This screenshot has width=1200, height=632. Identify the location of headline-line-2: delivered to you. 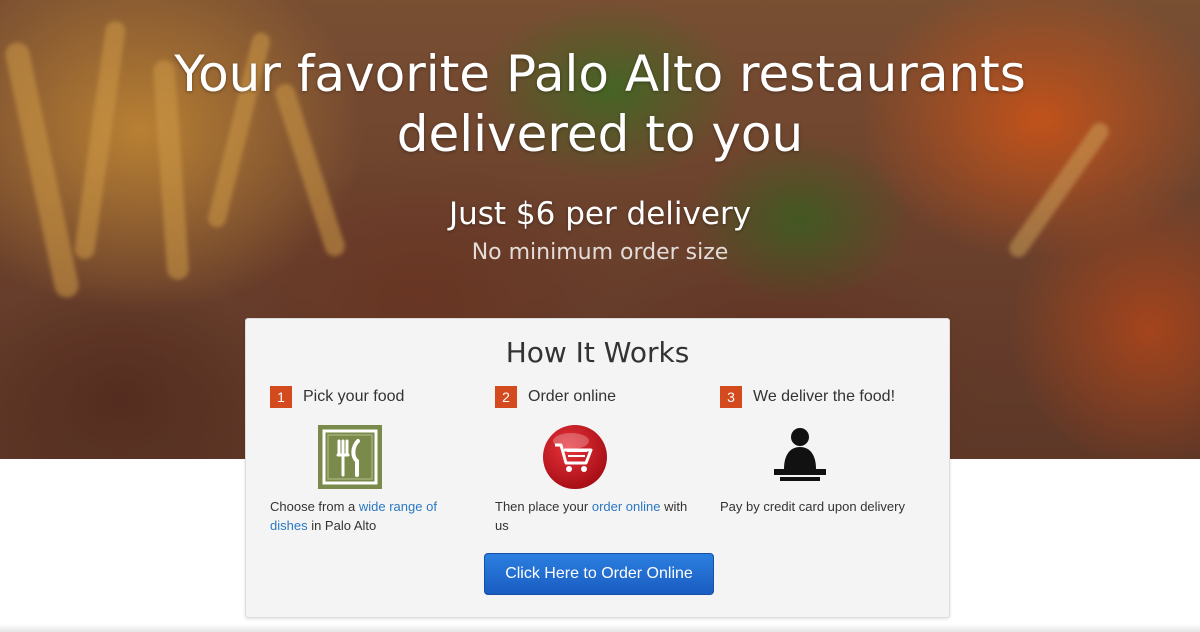
(600, 134).